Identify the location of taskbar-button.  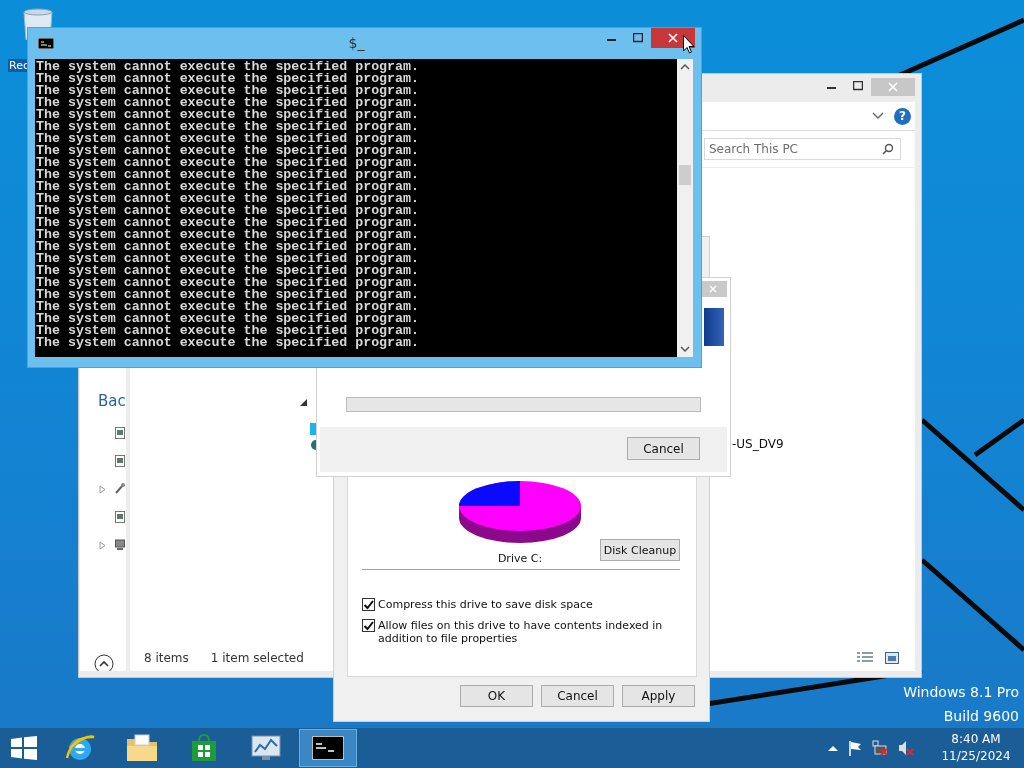
(328, 748).